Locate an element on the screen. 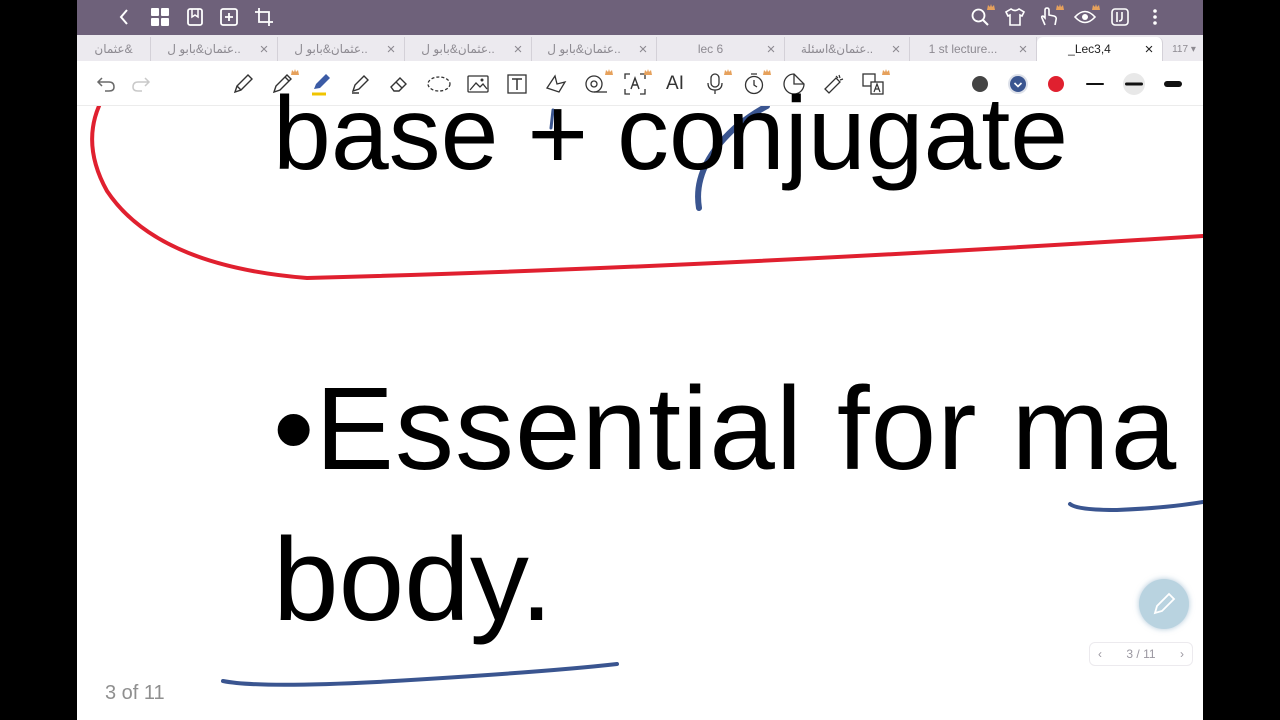 The image size is (1280, 720). add-page-icon is located at coordinates (229, 17).